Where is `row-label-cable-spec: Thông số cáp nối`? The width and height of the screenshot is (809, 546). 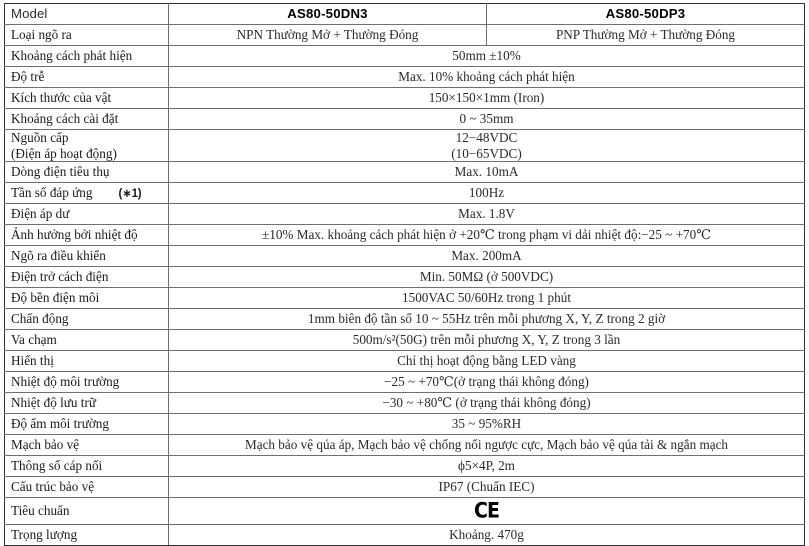 row-label-cable-spec: Thông số cáp nối is located at coordinates (86, 466).